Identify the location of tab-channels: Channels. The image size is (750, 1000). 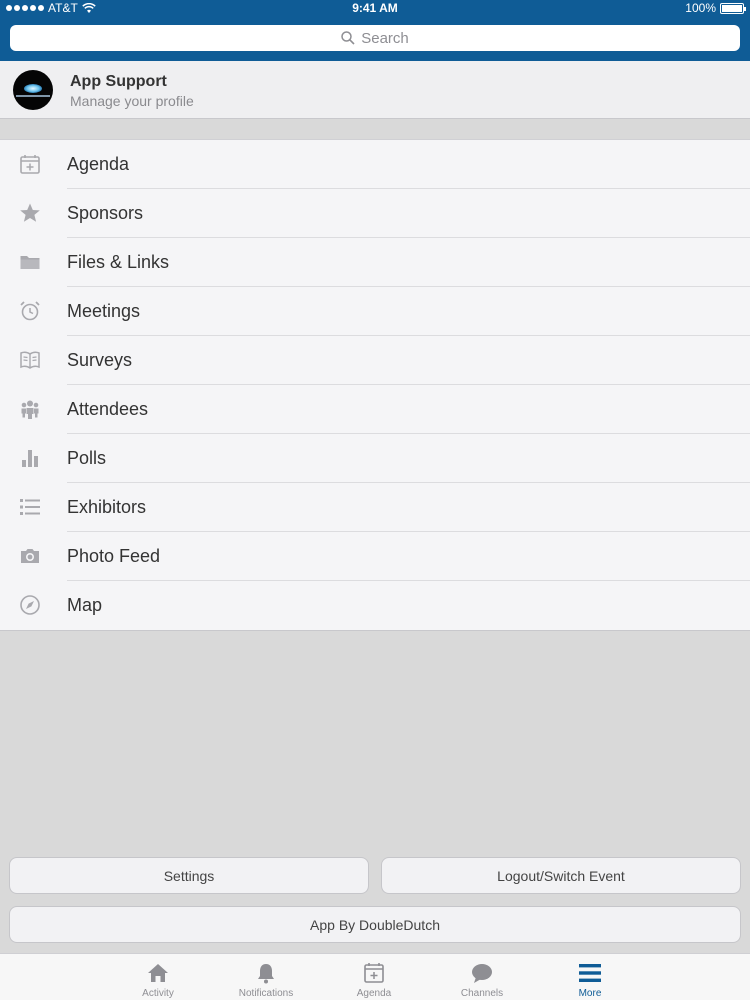
(482, 977).